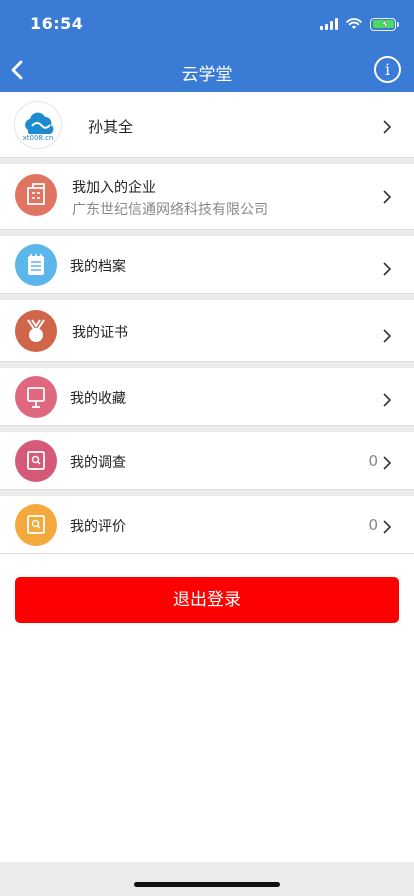  Describe the element at coordinates (36, 461) in the screenshot. I see `survey-icon` at that location.